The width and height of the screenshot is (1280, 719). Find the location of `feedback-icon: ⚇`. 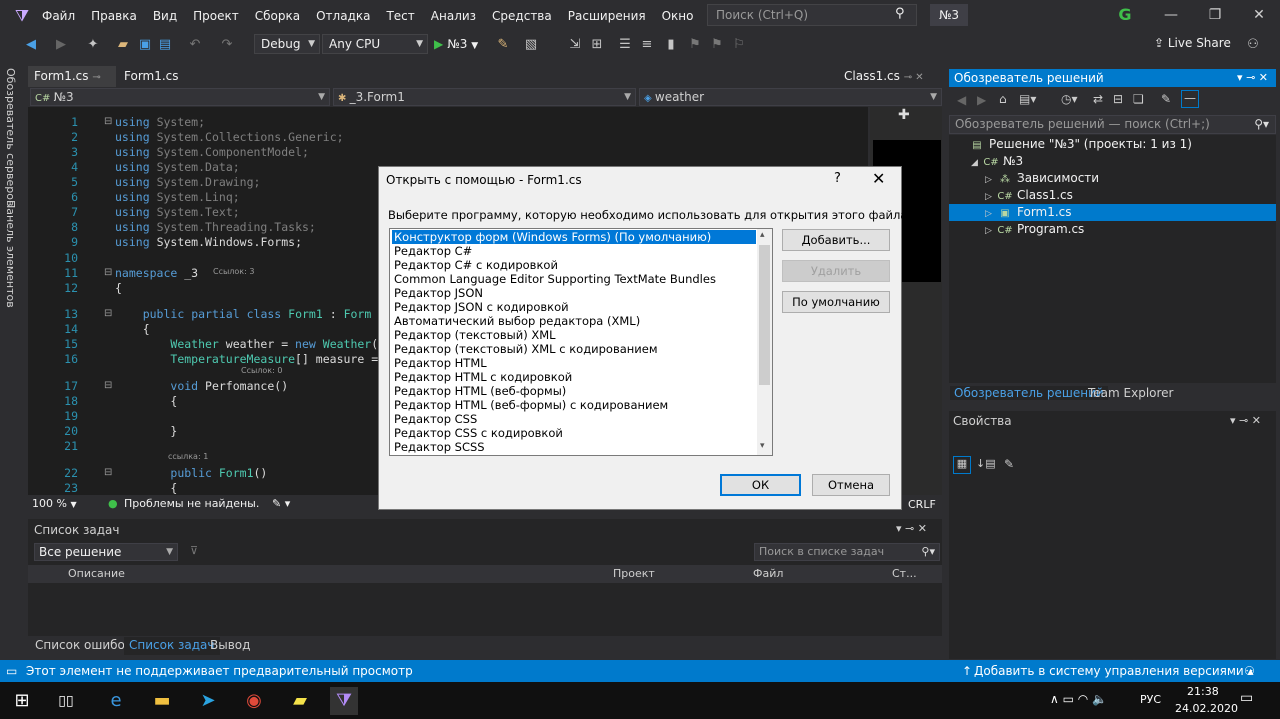

feedback-icon: ⚇ is located at coordinates (1253, 45).